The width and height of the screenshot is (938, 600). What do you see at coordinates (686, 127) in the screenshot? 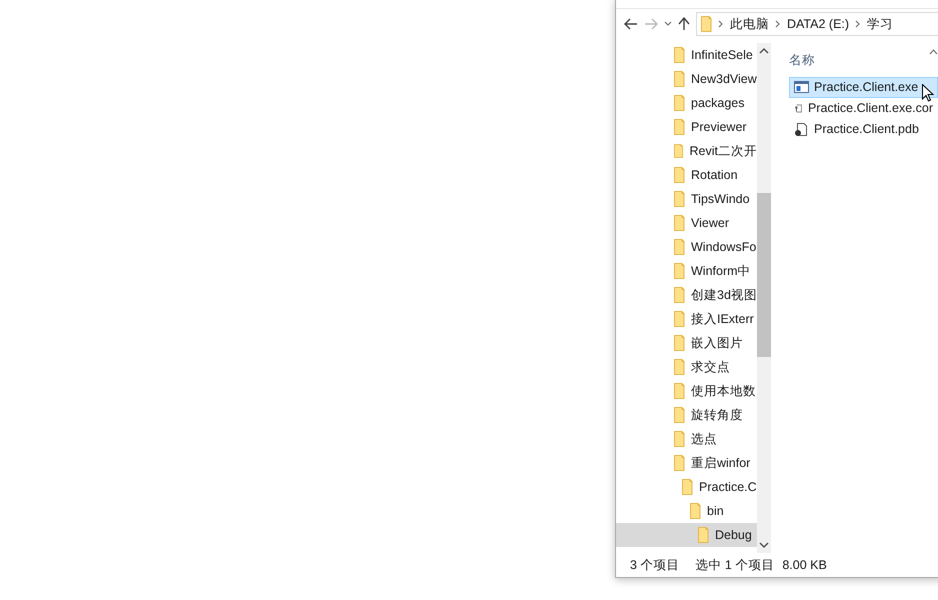
I see `tree-item: Previewer` at bounding box center [686, 127].